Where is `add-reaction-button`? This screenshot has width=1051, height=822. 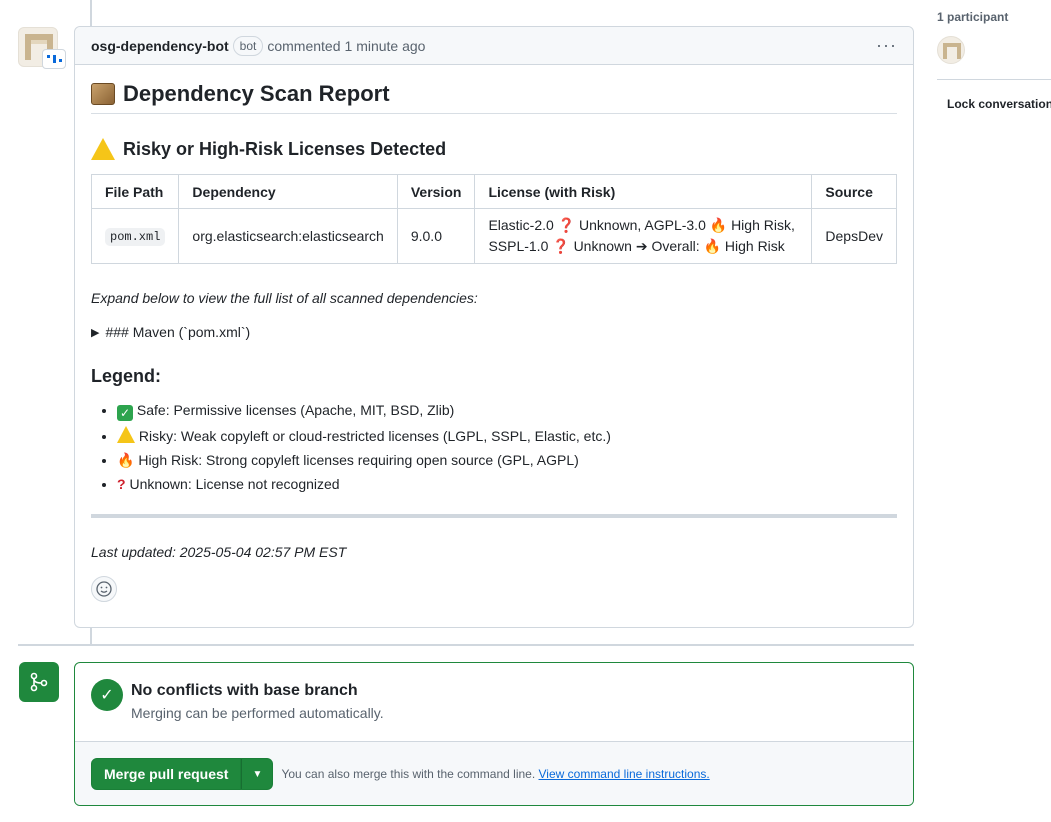 add-reaction-button is located at coordinates (104, 589).